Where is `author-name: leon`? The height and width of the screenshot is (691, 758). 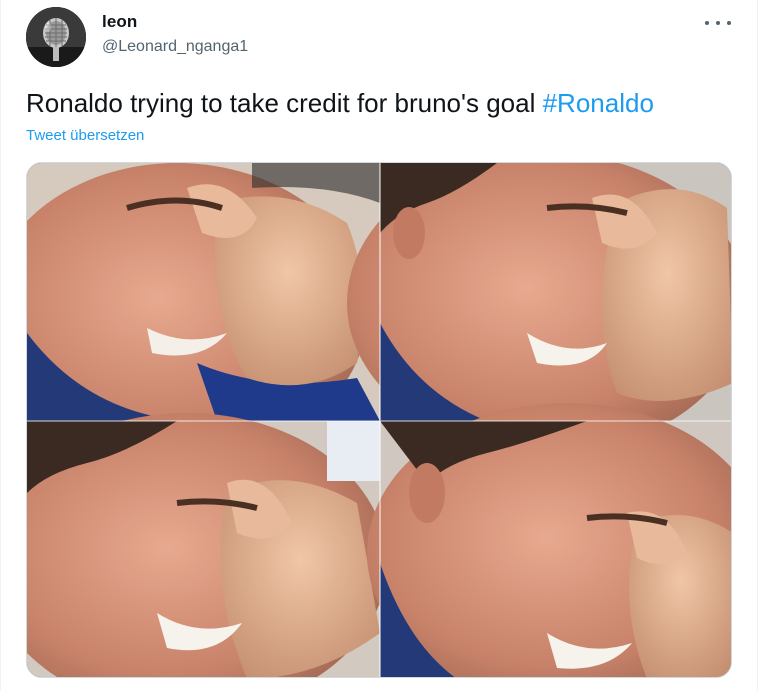
author-name: leon is located at coordinates (119, 22).